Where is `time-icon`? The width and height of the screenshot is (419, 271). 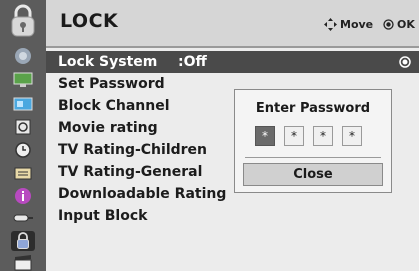 time-icon is located at coordinates (23, 150).